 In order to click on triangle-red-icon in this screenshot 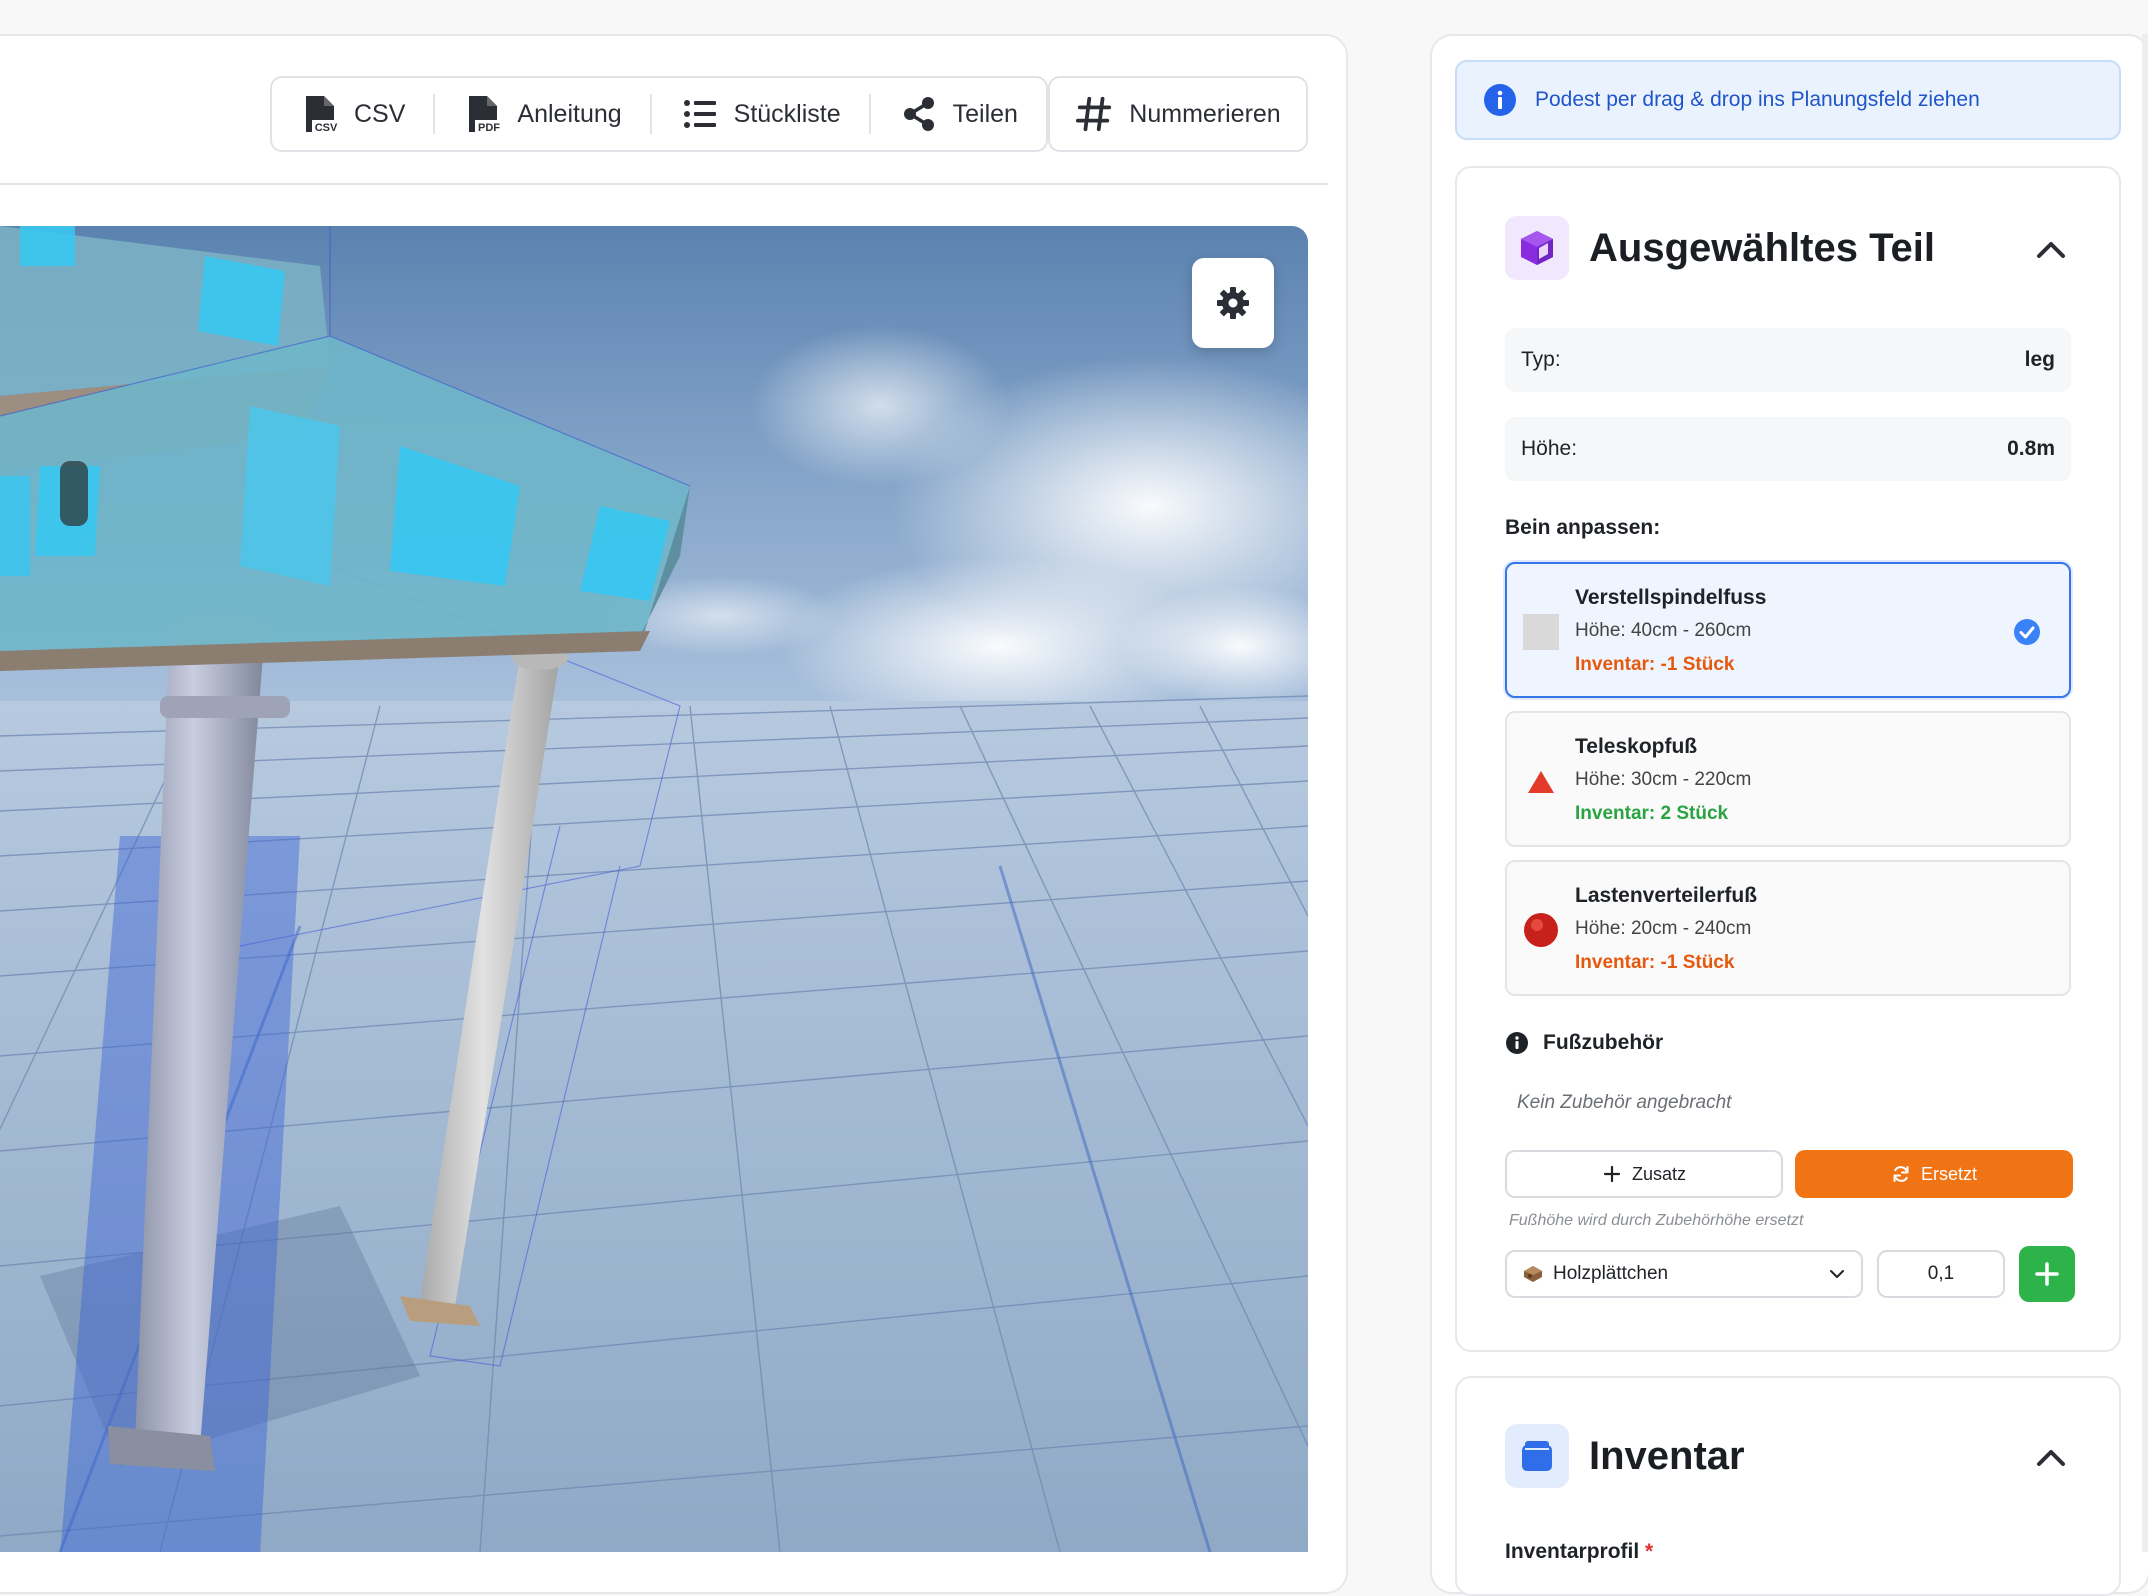, I will do `click(1541, 782)`.